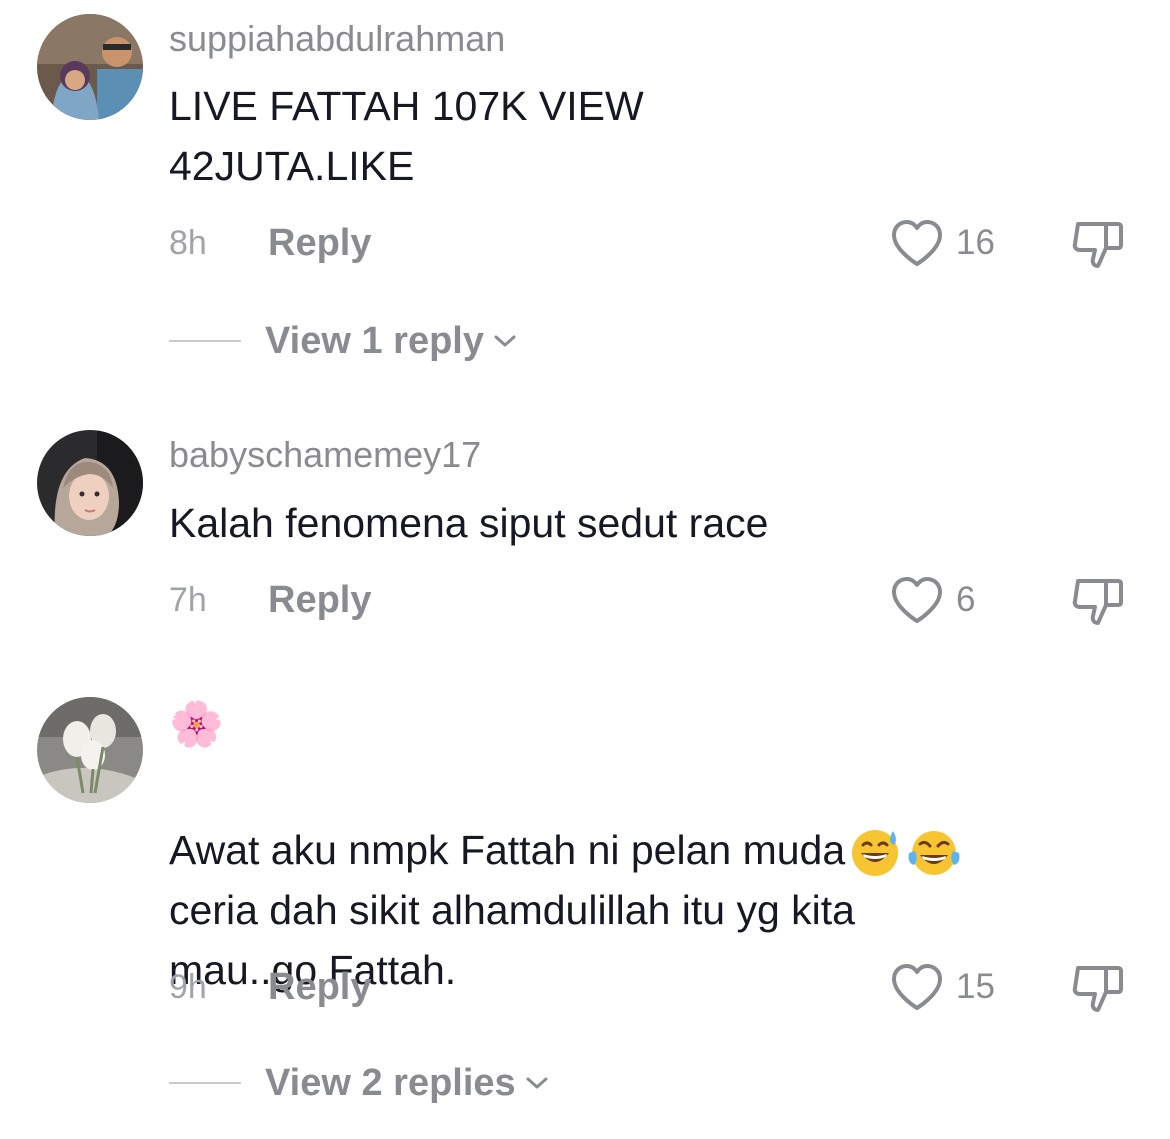 This screenshot has width=1170, height=1139. I want to click on like-button: 15, so click(942, 987).